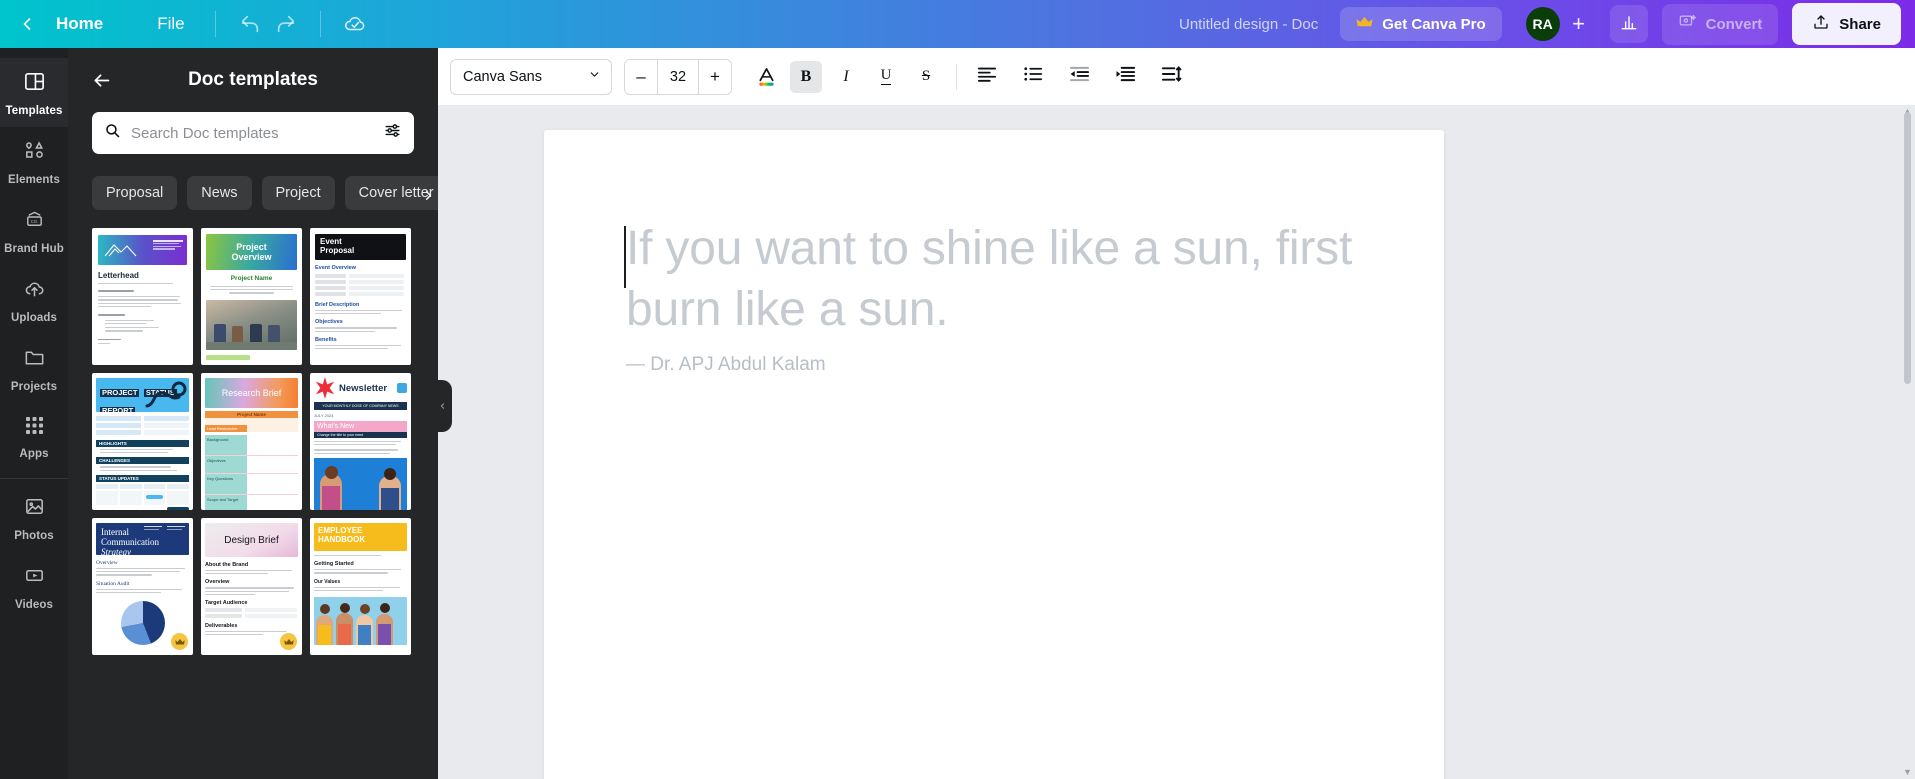 This screenshot has width=1915, height=779. I want to click on projects-folder-icon, so click(34, 360).